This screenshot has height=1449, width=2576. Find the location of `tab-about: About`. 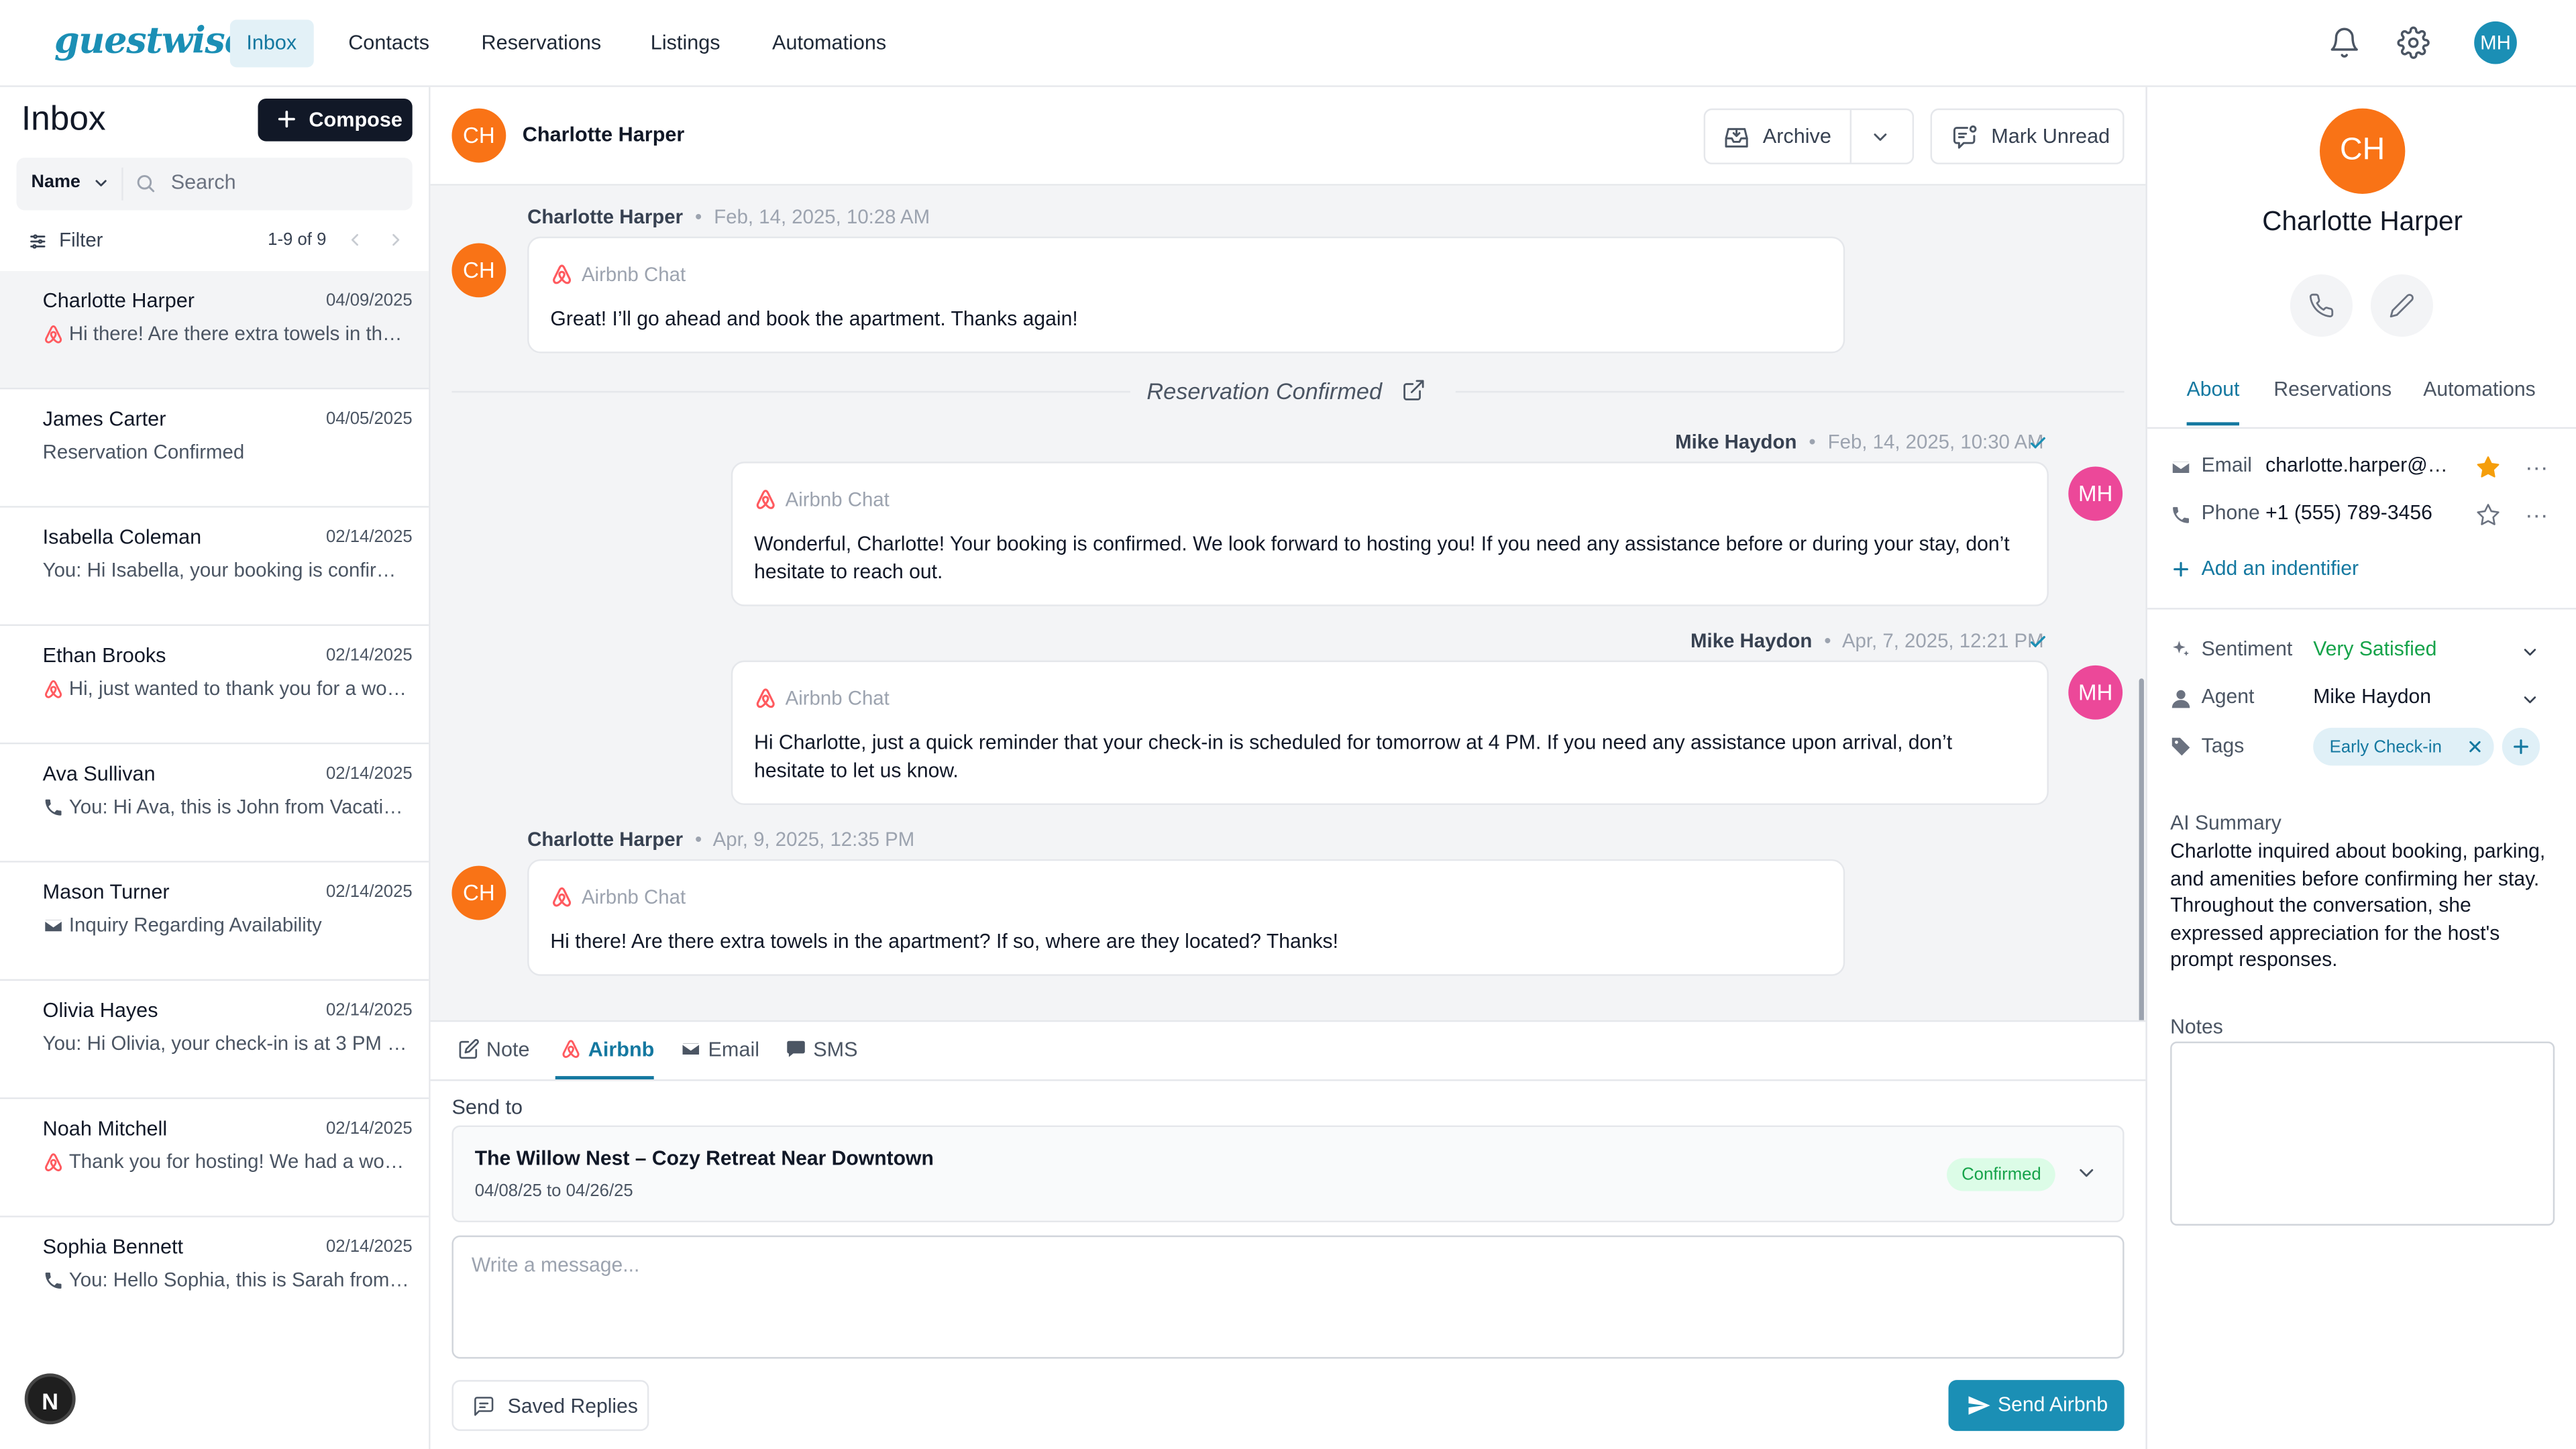

tab-about: About is located at coordinates (2213, 402).